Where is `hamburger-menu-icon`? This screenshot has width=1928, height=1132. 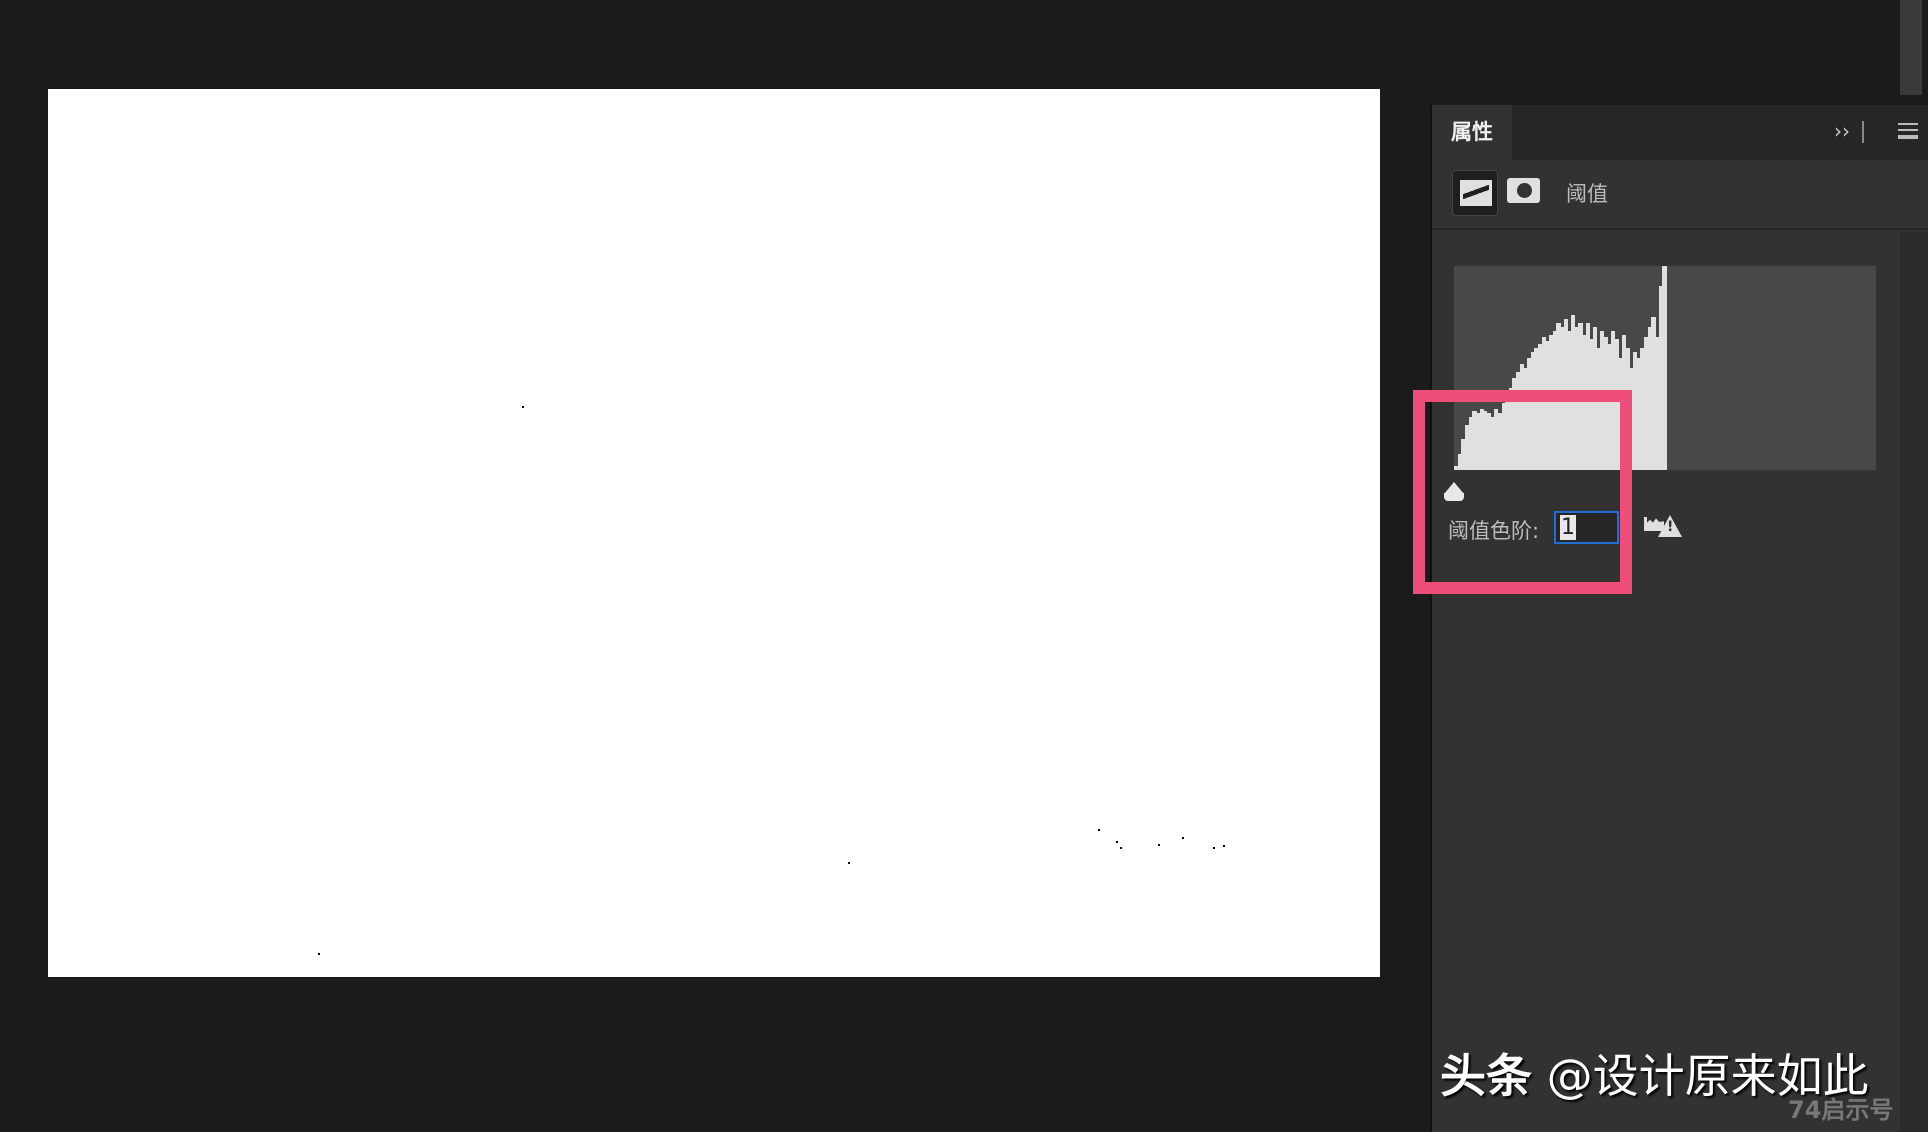
hamburger-menu-icon is located at coordinates (1908, 131).